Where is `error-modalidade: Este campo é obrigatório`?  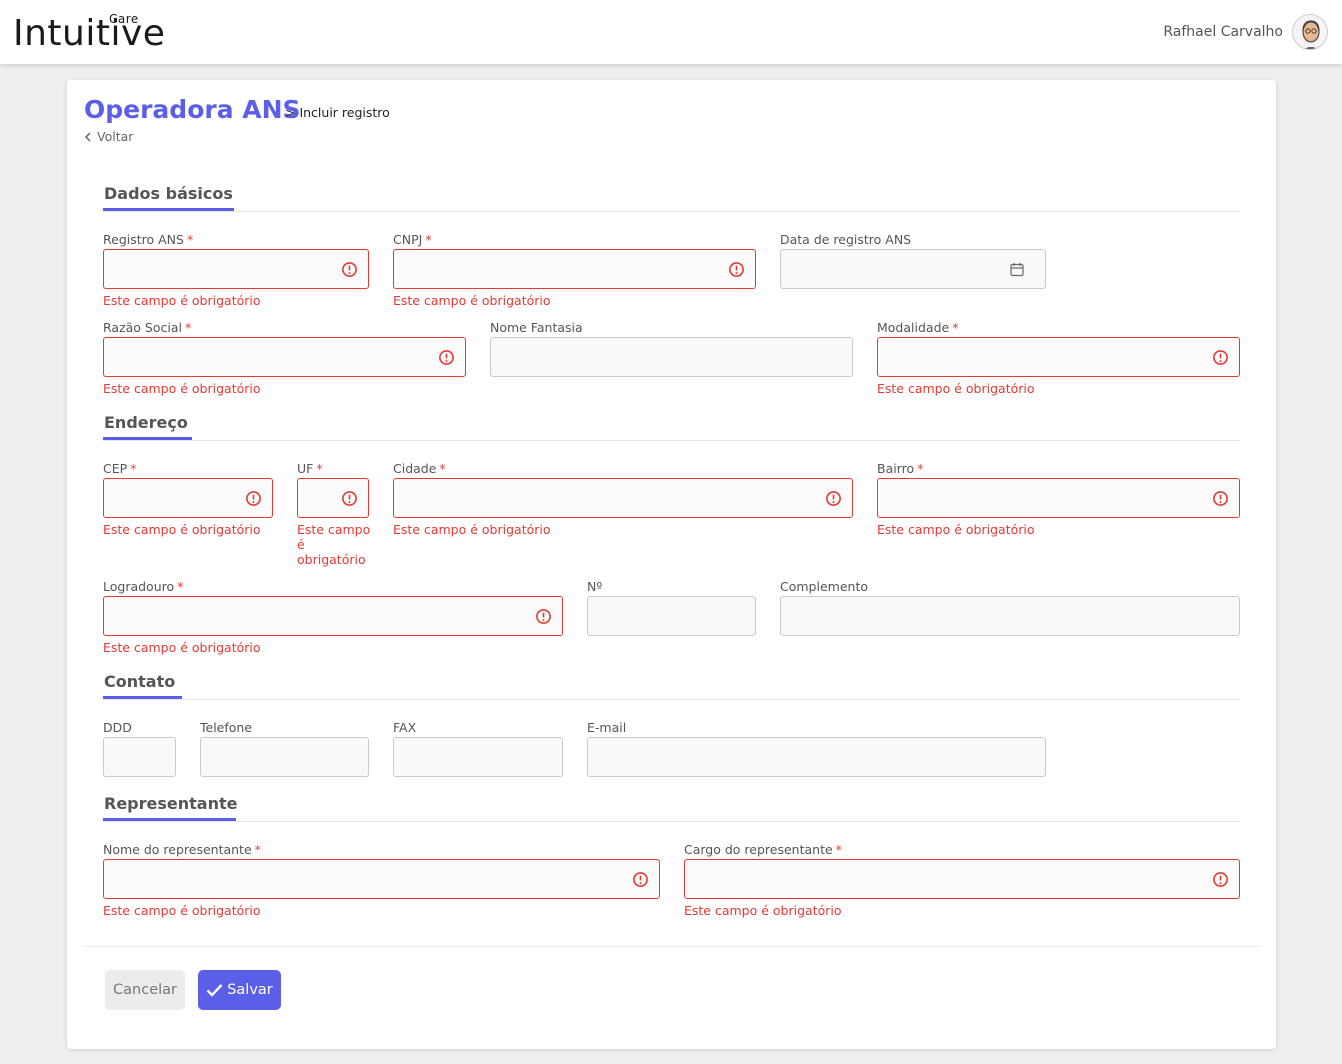
error-modalidade: Este campo é obrigatório is located at coordinates (956, 388).